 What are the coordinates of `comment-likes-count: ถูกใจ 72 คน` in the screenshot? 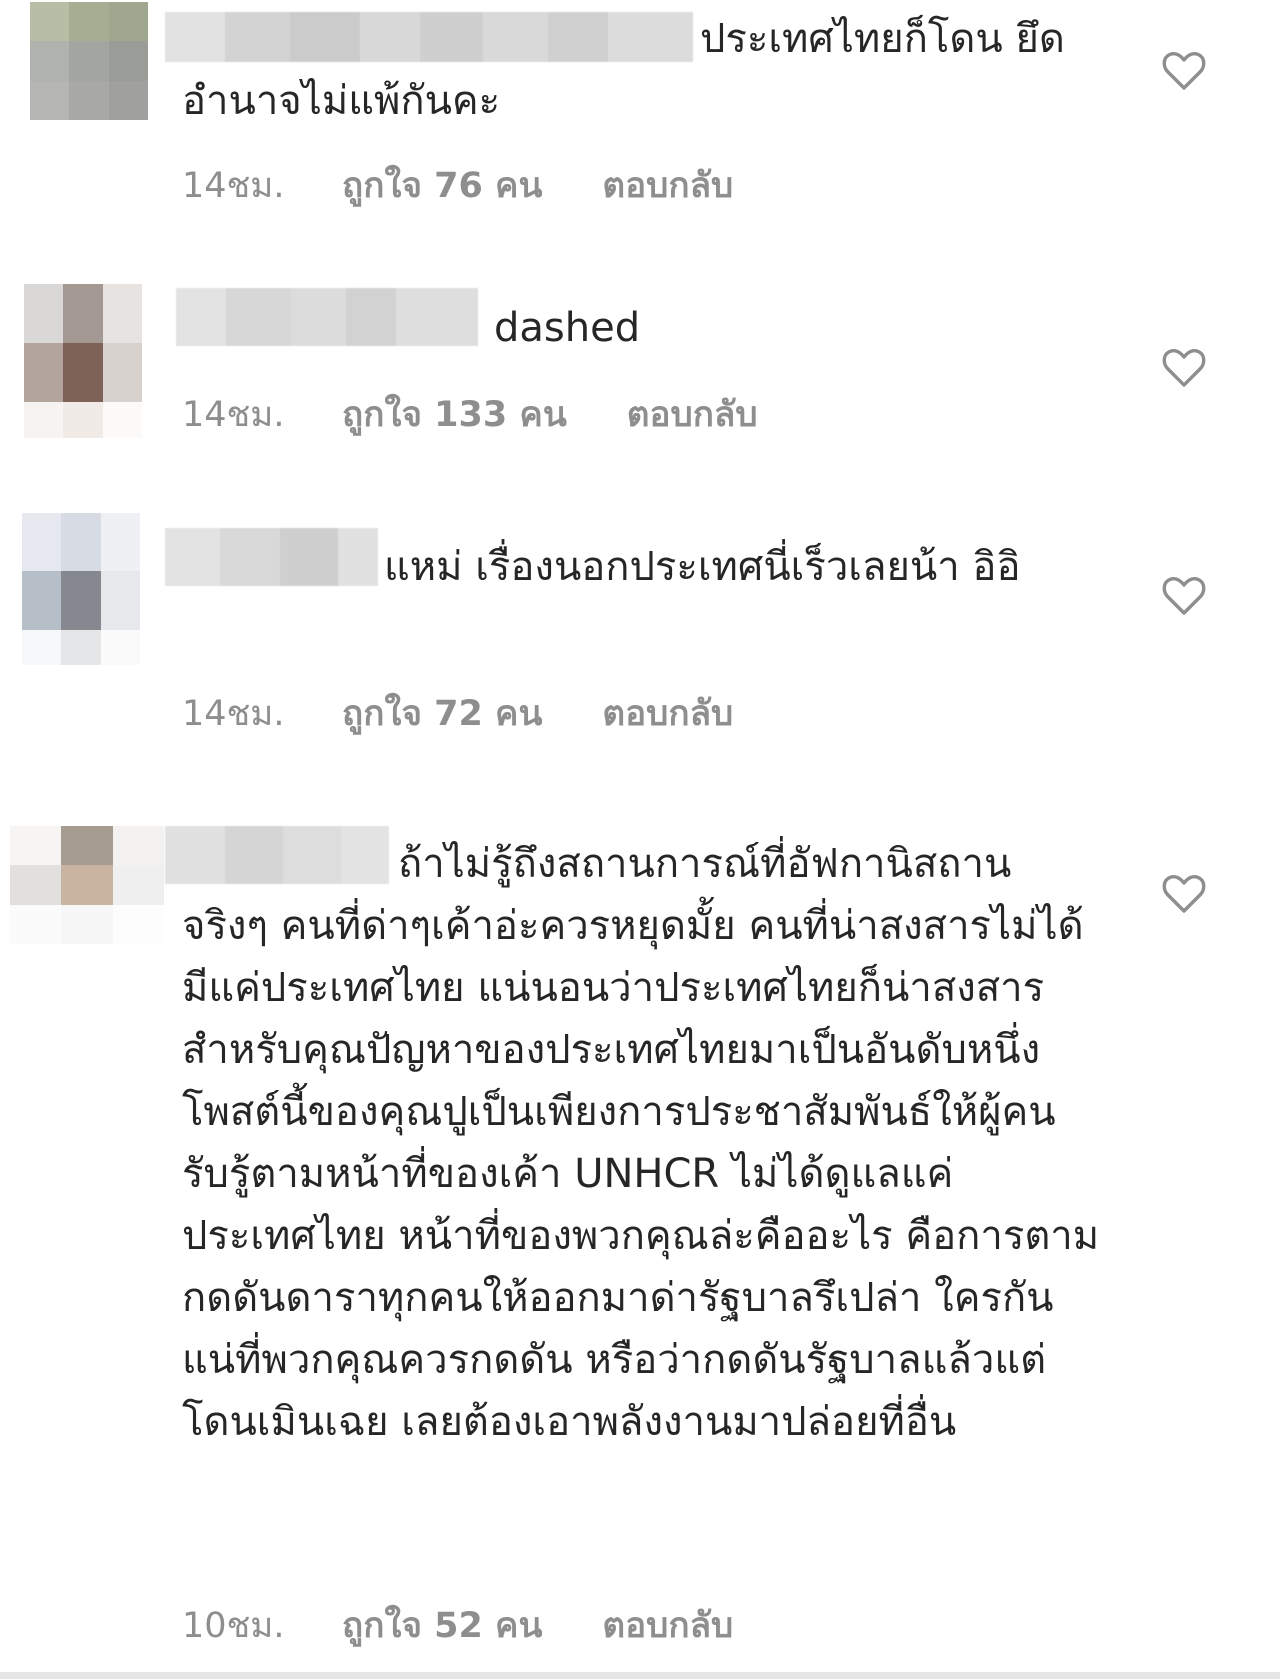 It's located at (442, 713).